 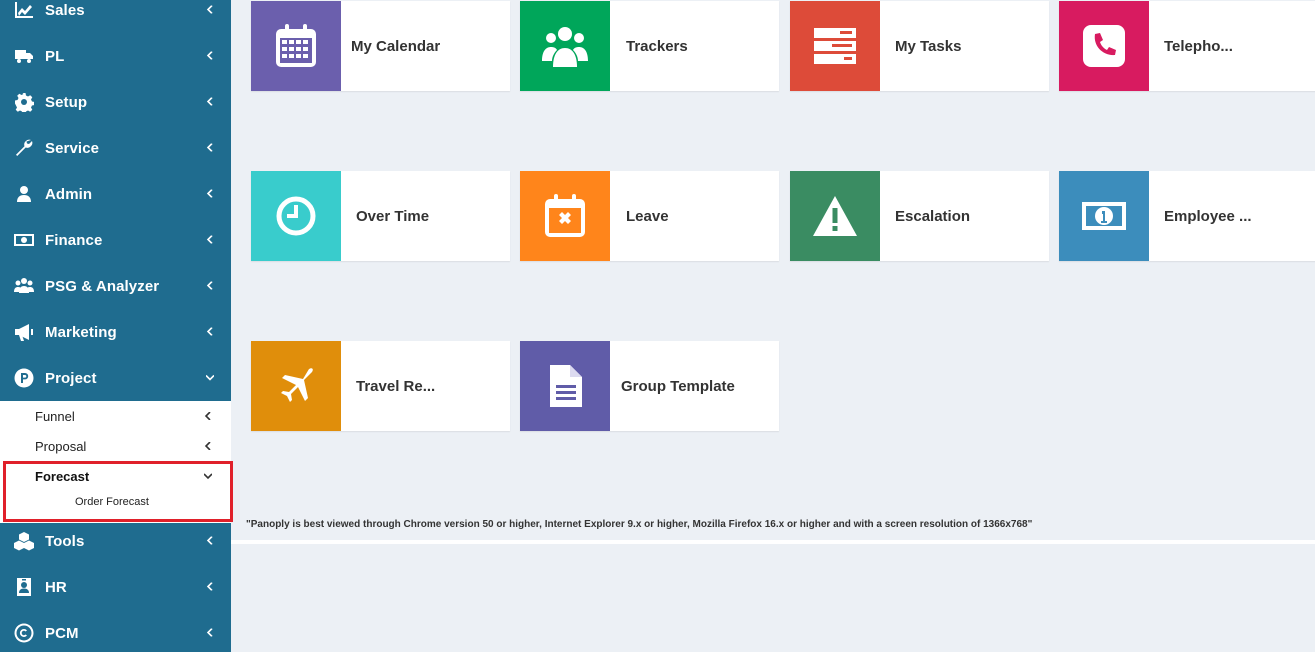 I want to click on tile-label: Group Template, so click(x=678, y=386).